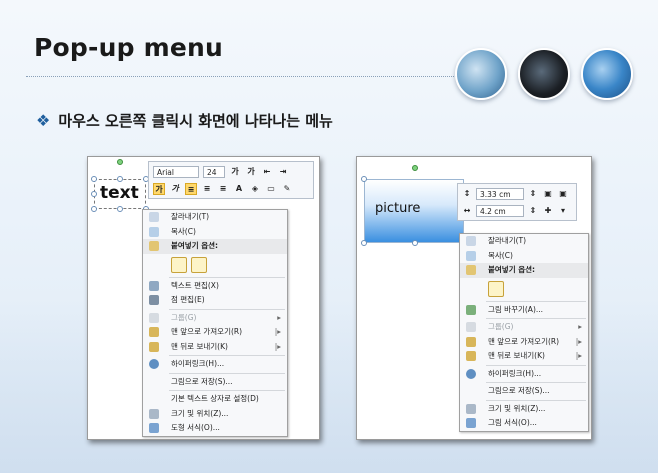  I want to click on paste-picture-icon, so click(199, 264).